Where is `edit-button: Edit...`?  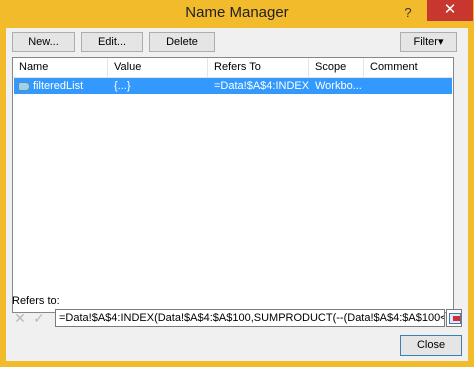 edit-button: Edit... is located at coordinates (112, 42).